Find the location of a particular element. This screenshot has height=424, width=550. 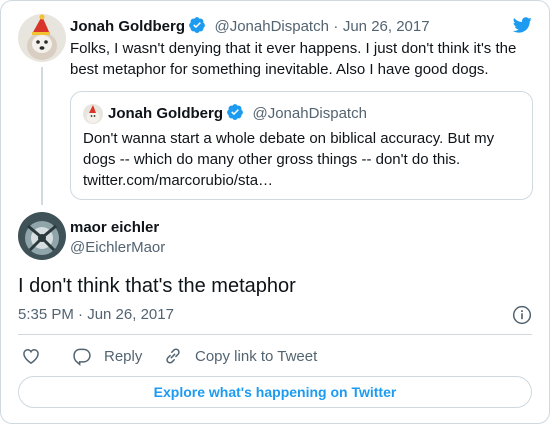

info-icon is located at coordinates (522, 315).